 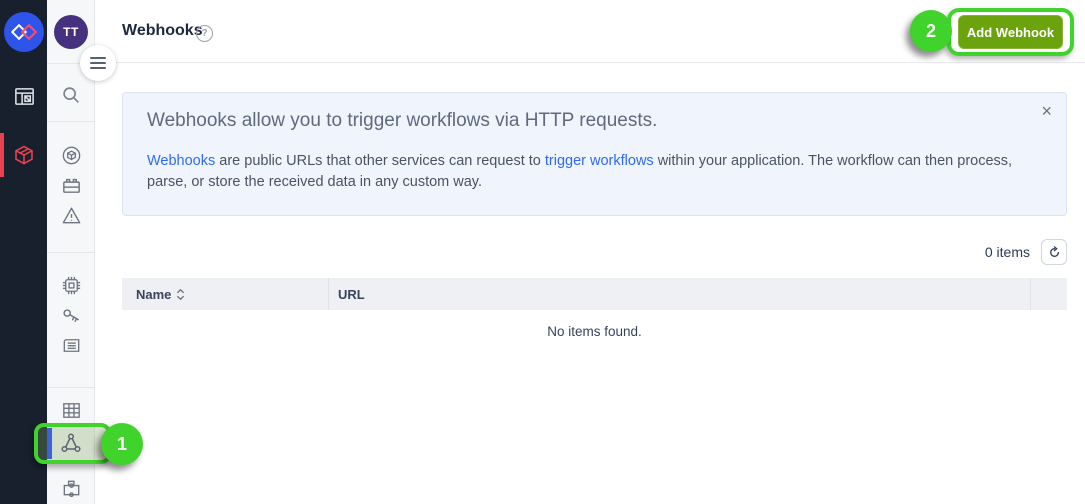 I want to click on chip-icon, so click(x=71, y=285).